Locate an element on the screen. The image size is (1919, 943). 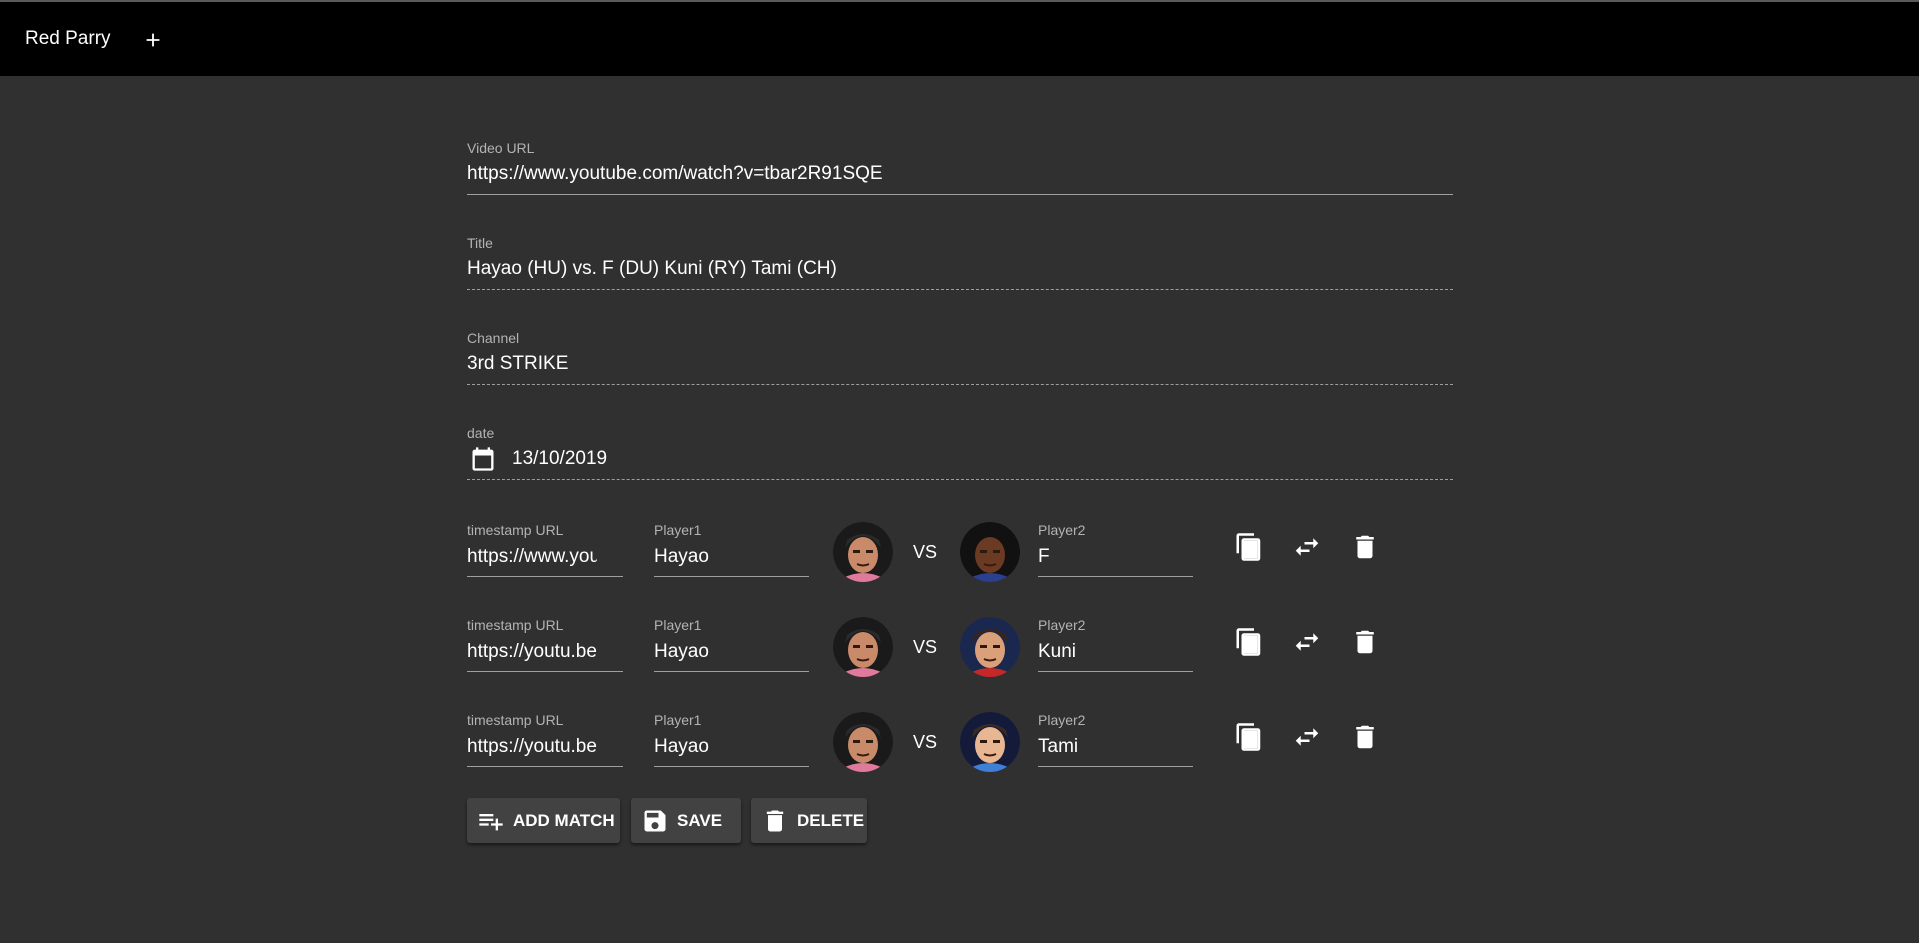
delete-label: DELETE is located at coordinates (831, 820).